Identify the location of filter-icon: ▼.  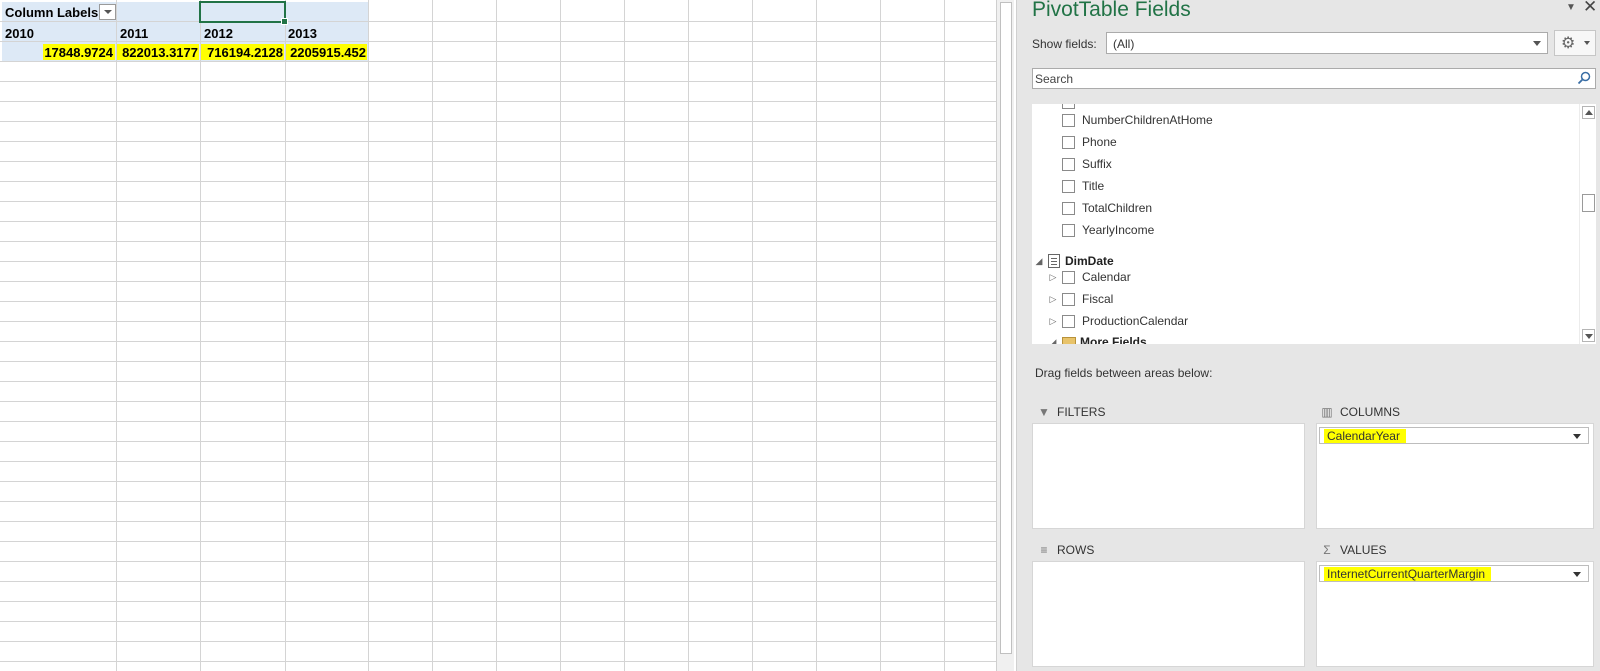
(1044, 412).